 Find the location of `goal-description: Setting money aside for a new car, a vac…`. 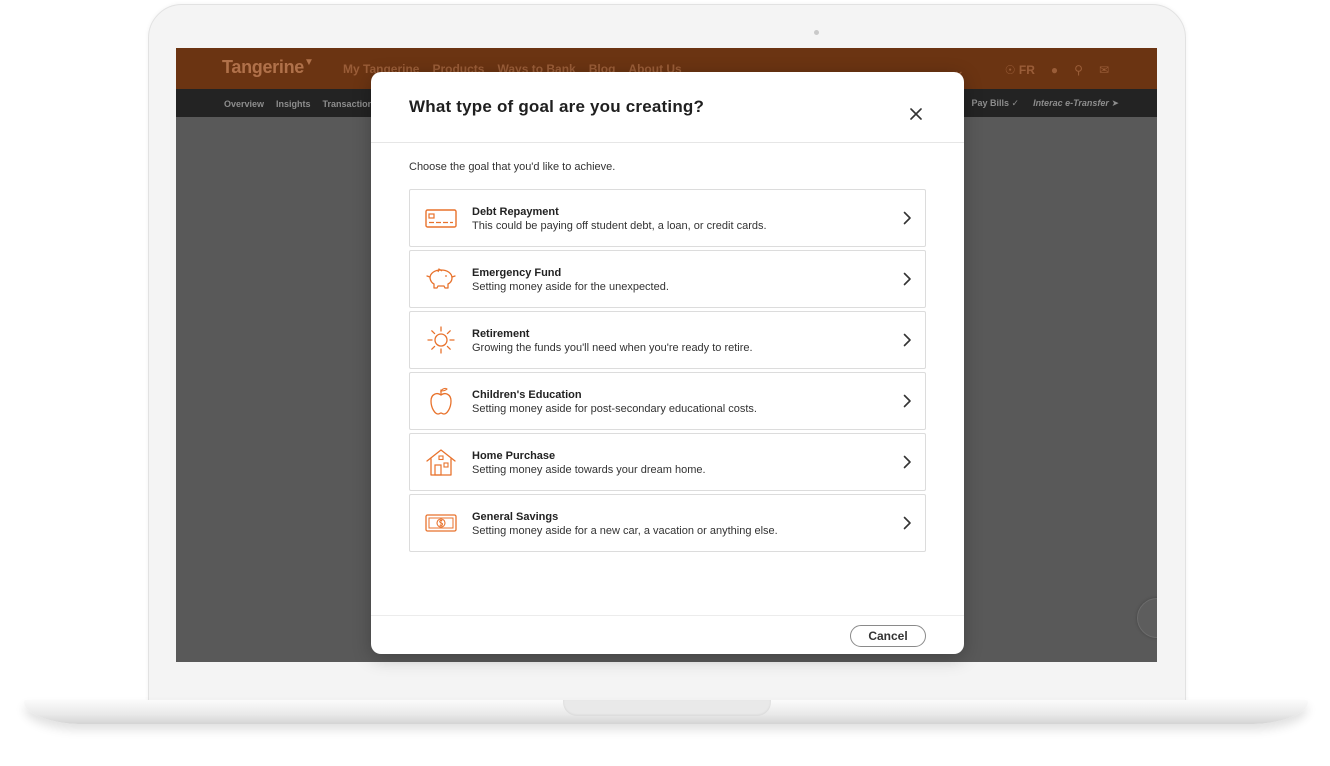

goal-description: Setting money aside for a new car, a vac… is located at coordinates (625, 531).